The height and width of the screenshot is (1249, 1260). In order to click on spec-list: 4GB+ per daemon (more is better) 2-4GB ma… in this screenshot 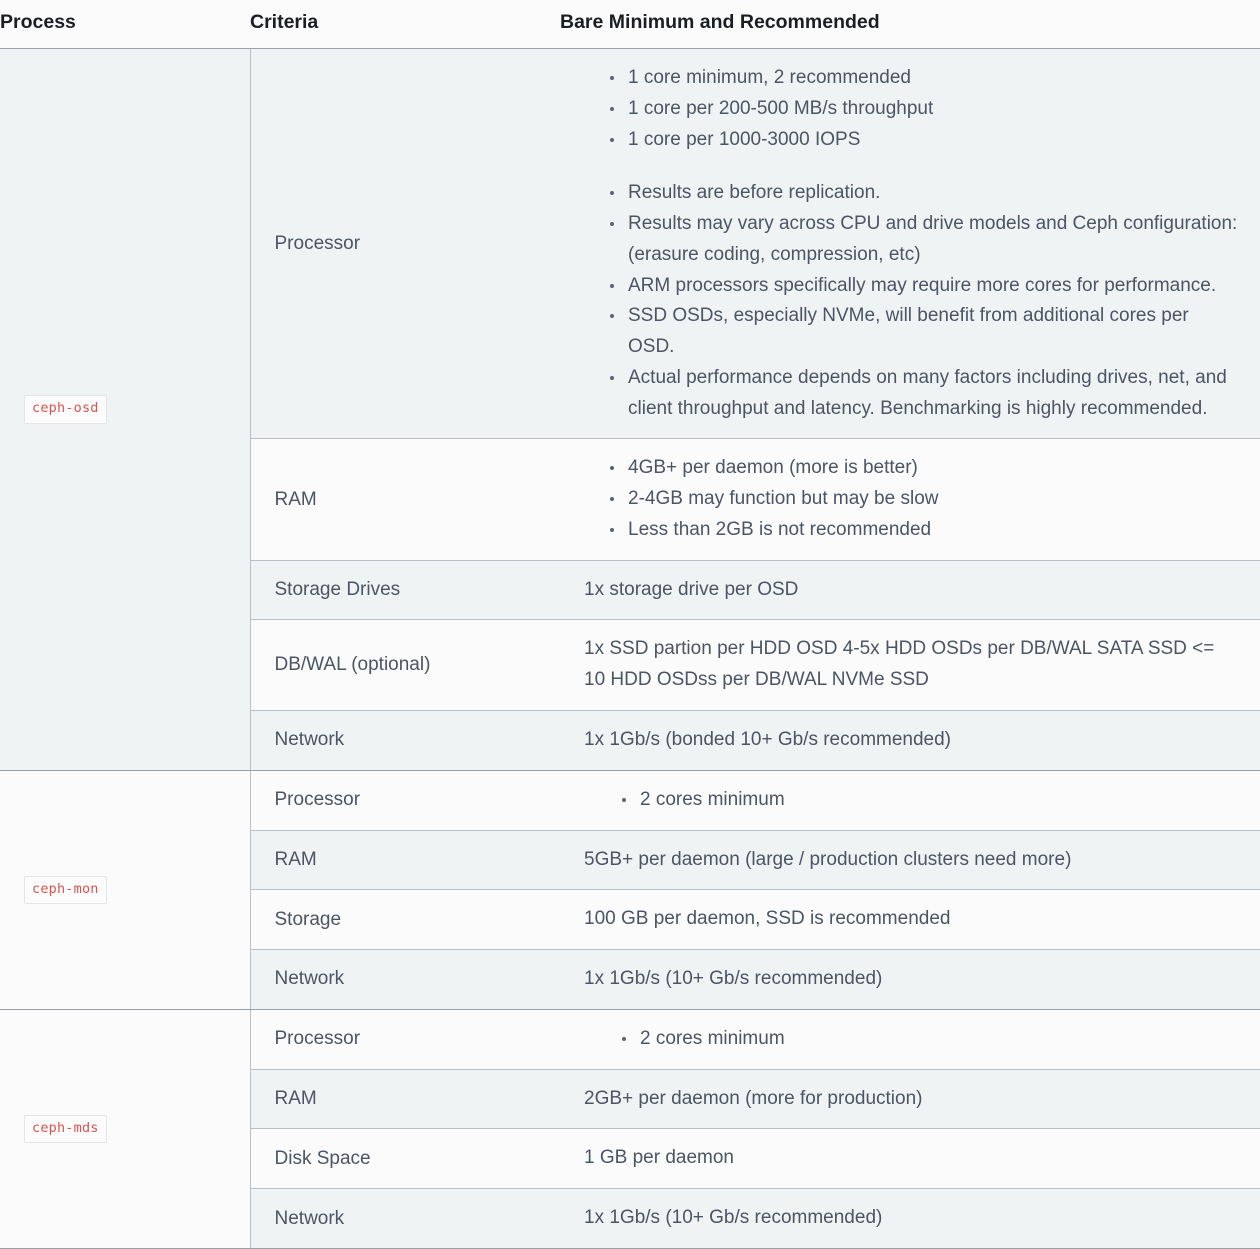, I will do `click(911, 499)`.